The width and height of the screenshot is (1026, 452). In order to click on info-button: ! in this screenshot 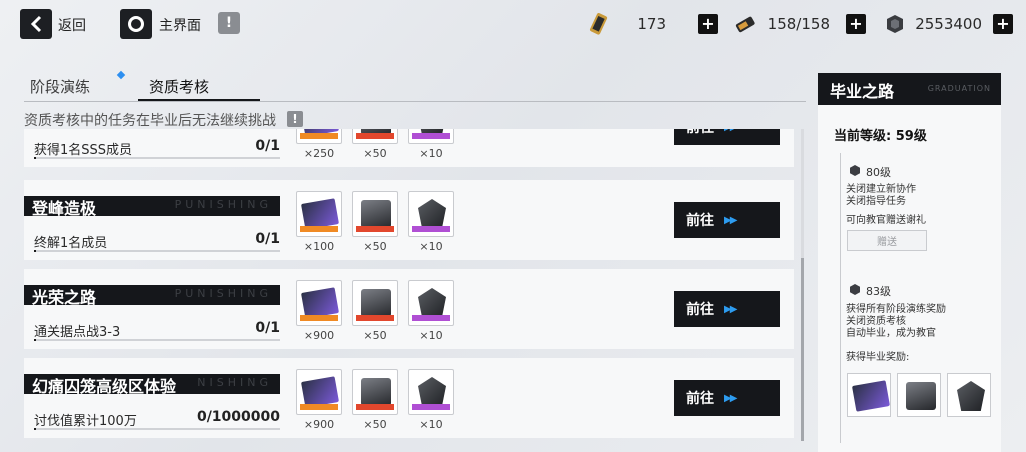, I will do `click(229, 23)`.